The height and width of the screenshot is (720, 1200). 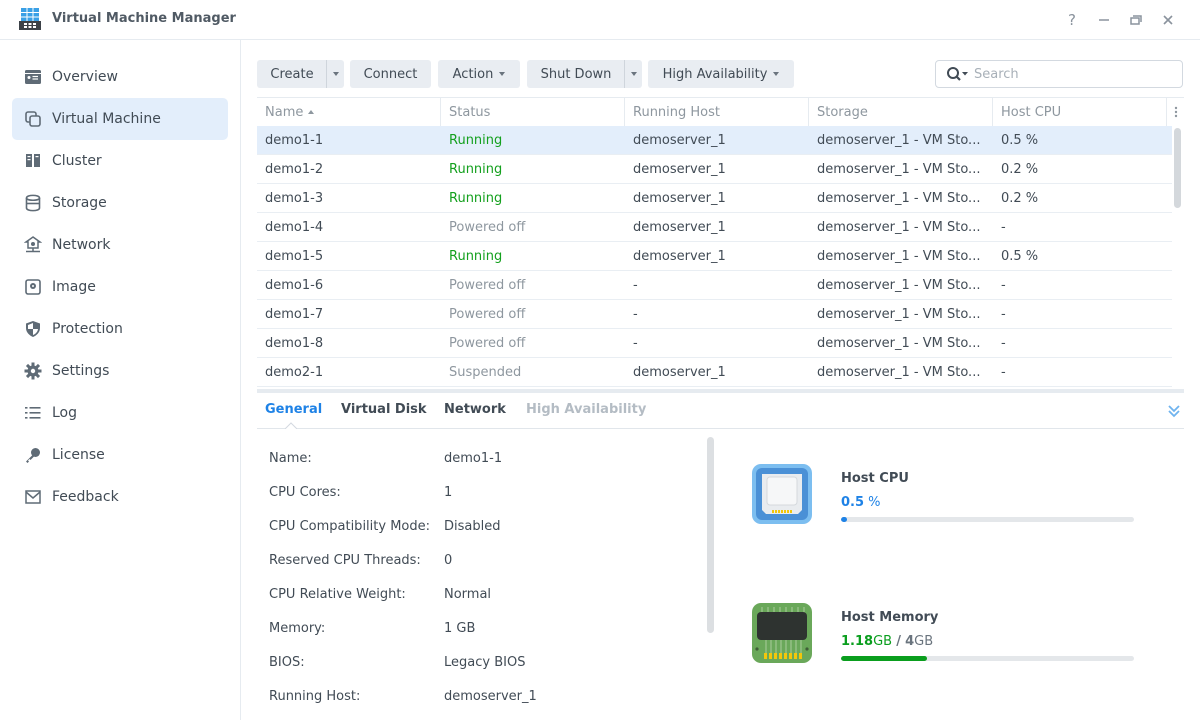 I want to click on minimize-icon, so click(x=1104, y=20).